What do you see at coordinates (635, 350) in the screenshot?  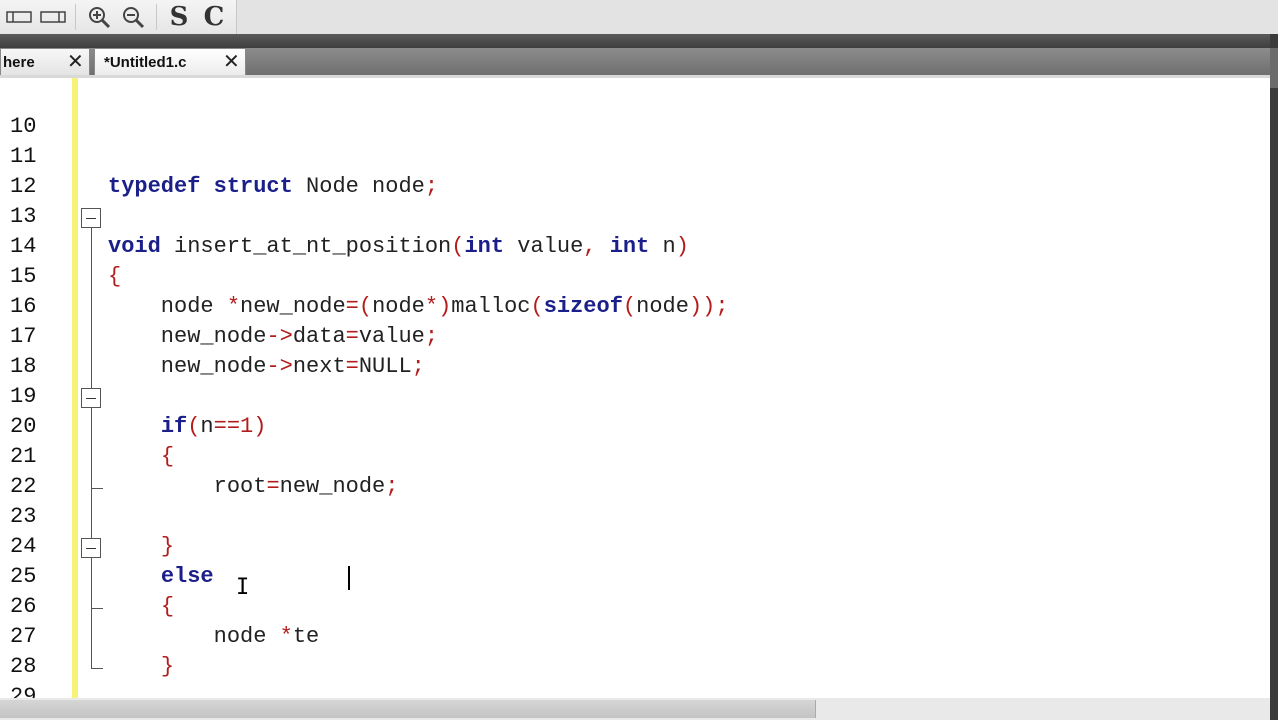 I see `code-line: 18` at bounding box center [635, 350].